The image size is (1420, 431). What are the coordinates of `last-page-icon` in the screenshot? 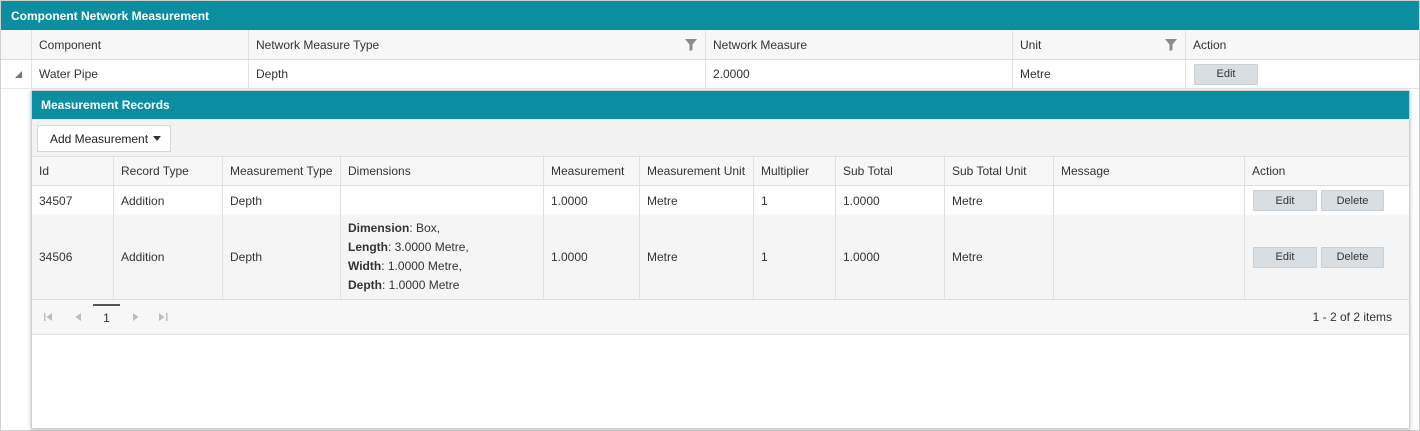 It's located at (163, 317).